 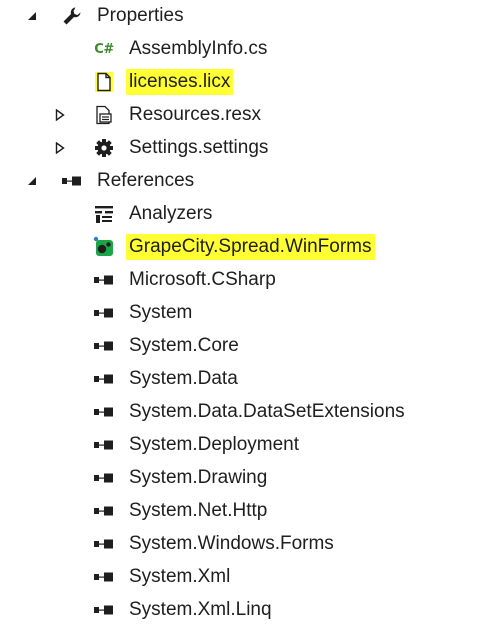 I want to click on resource-file-icon, so click(x=104, y=115).